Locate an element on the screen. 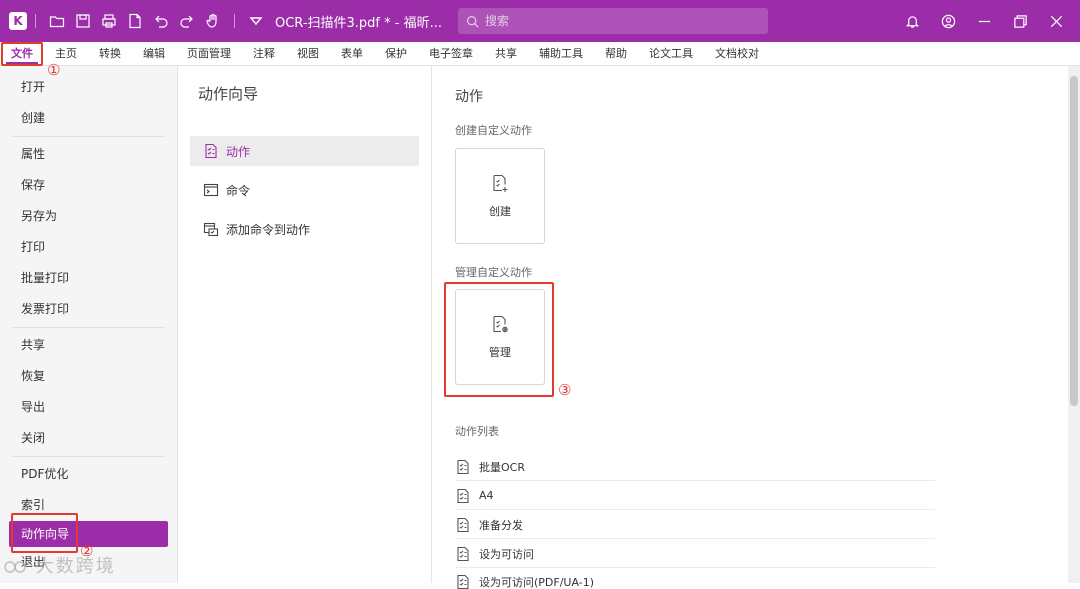  redo-icon is located at coordinates (187, 21).